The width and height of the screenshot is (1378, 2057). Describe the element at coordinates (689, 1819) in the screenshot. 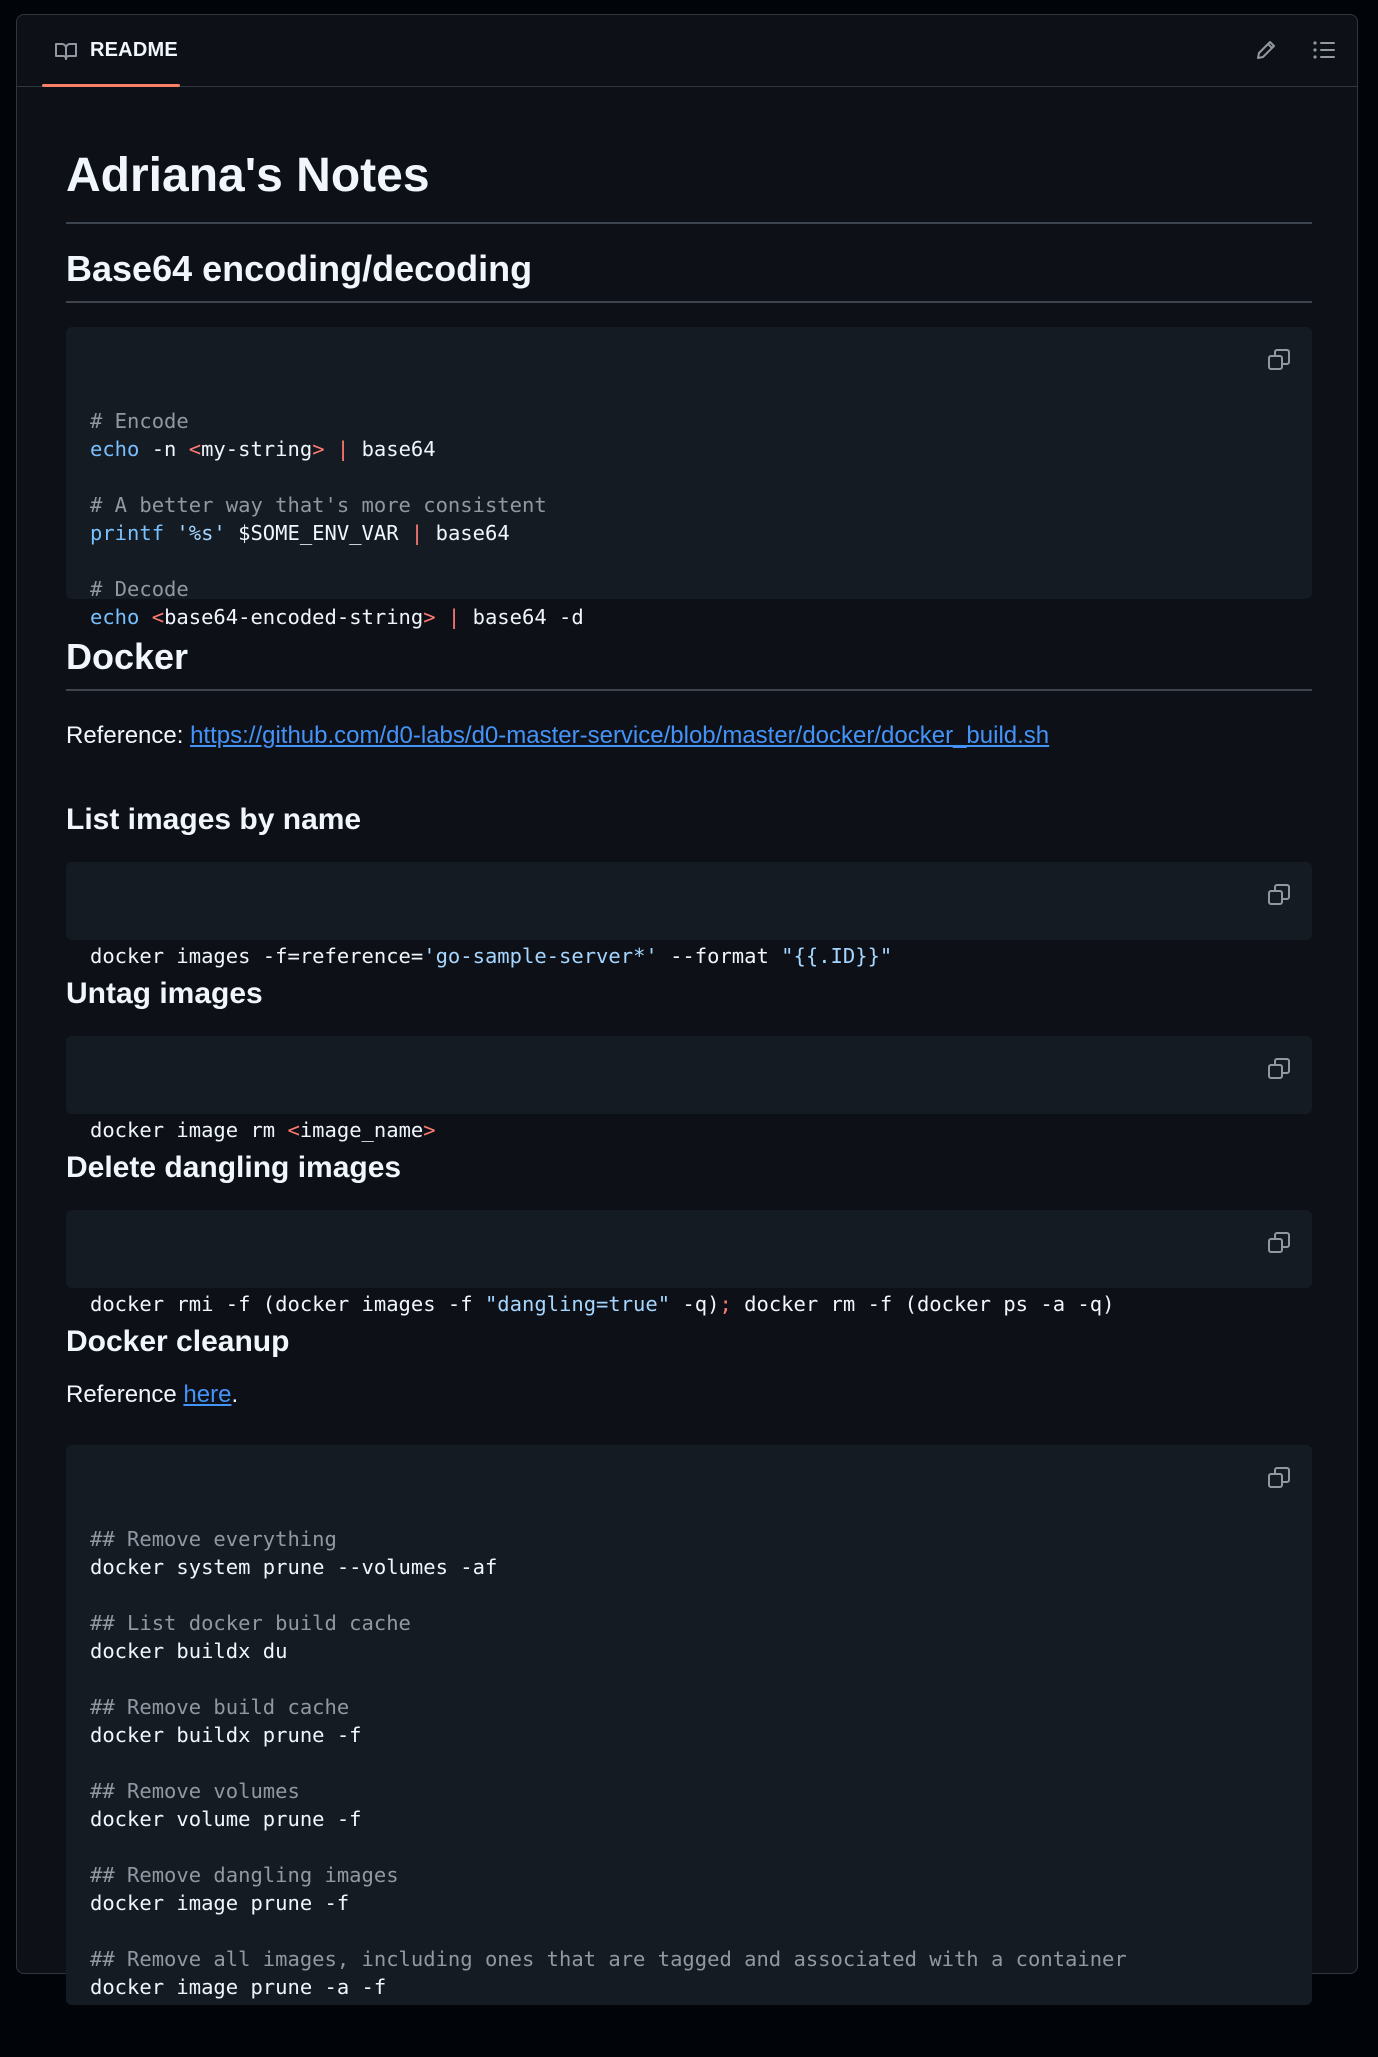

I see `code-line: docker volume prune -f` at that location.